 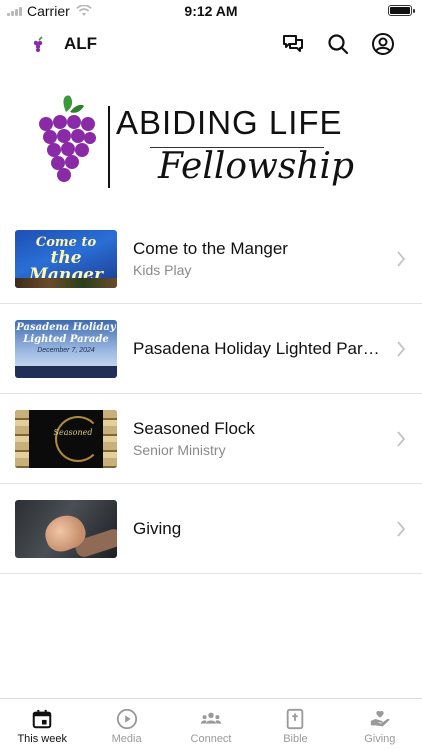 I want to click on thumbnail-text: Seasoned, so click(x=73, y=432).